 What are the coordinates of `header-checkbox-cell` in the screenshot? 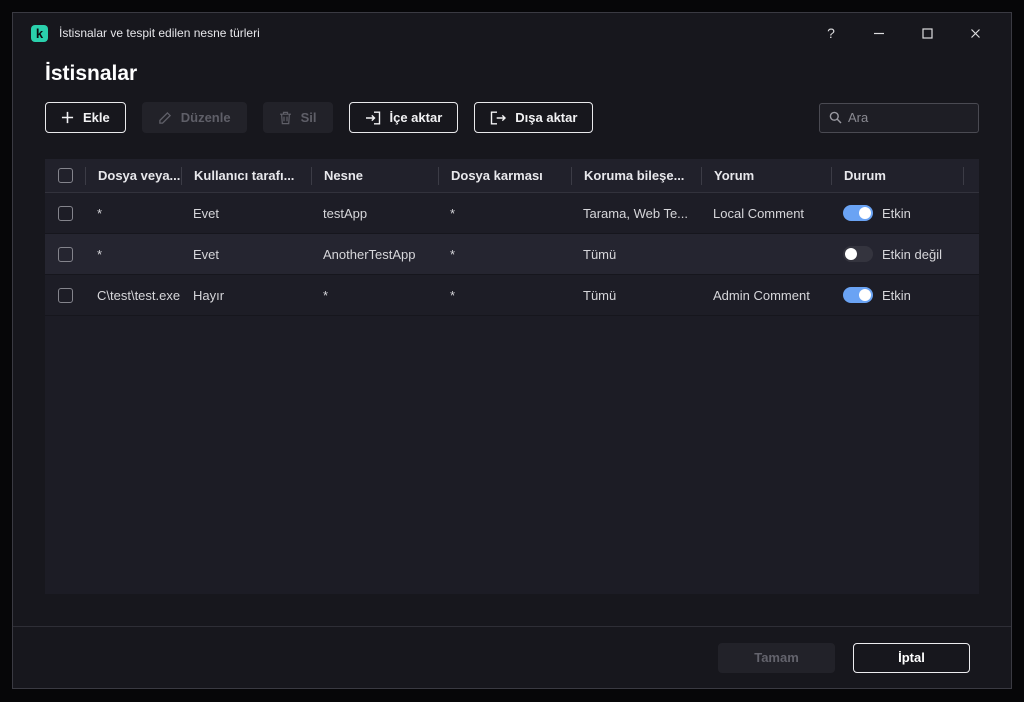 It's located at (65, 175).